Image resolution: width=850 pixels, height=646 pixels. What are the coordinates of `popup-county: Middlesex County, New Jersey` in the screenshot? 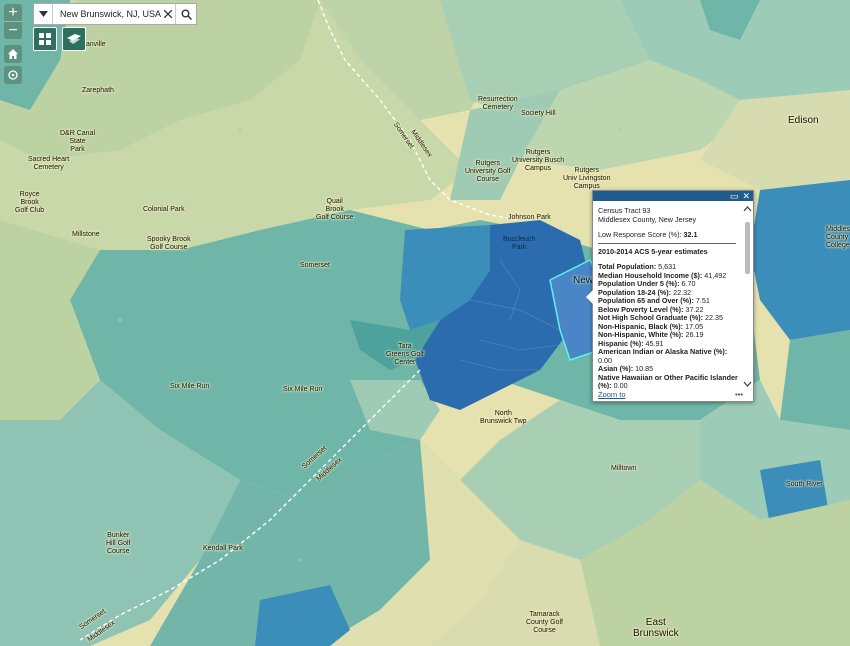 It's located at (647, 219).